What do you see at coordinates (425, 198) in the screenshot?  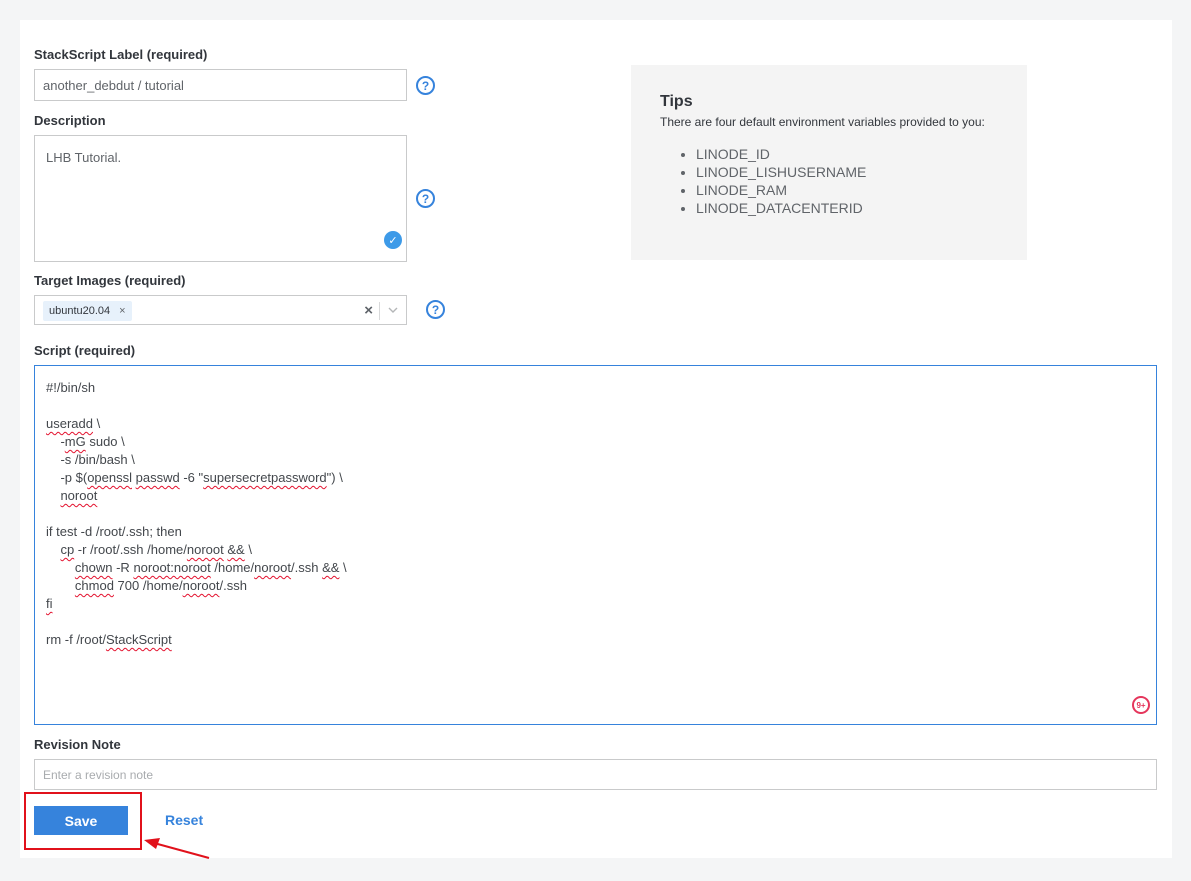 I see `description-help-icon: ?` at bounding box center [425, 198].